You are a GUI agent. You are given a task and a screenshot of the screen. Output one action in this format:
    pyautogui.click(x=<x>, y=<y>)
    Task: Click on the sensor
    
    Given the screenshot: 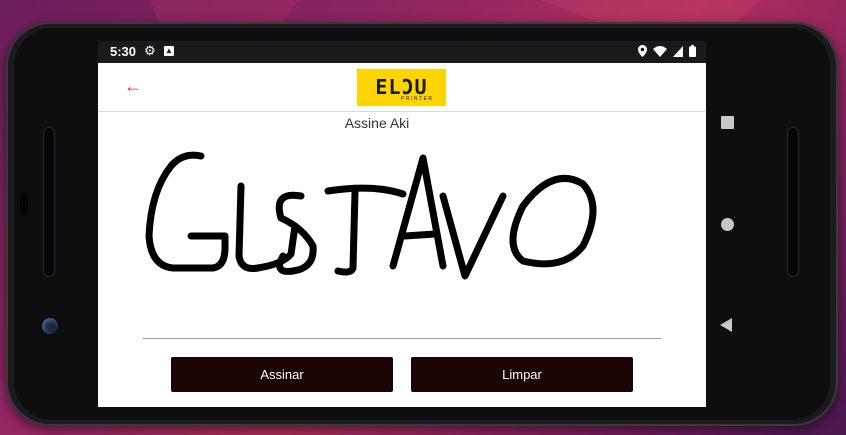 What is the action you would take?
    pyautogui.click(x=24, y=204)
    